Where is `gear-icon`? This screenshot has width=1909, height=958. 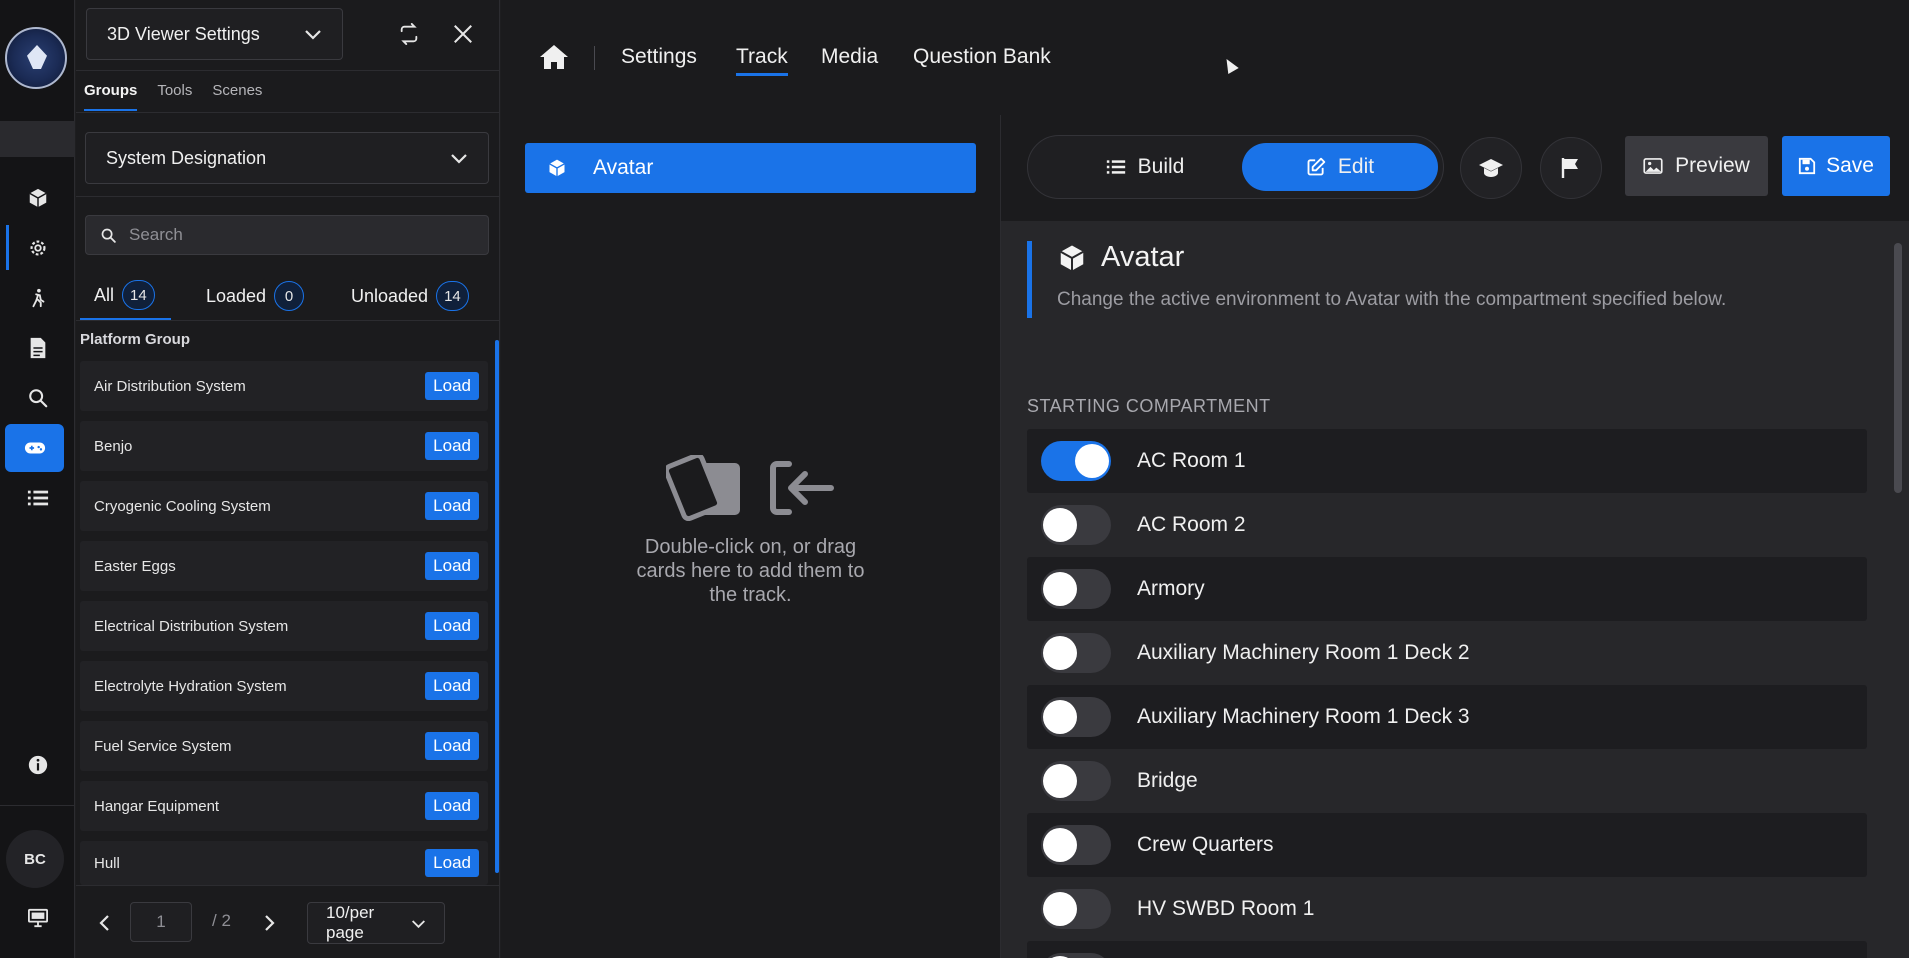
gear-icon is located at coordinates (37, 248).